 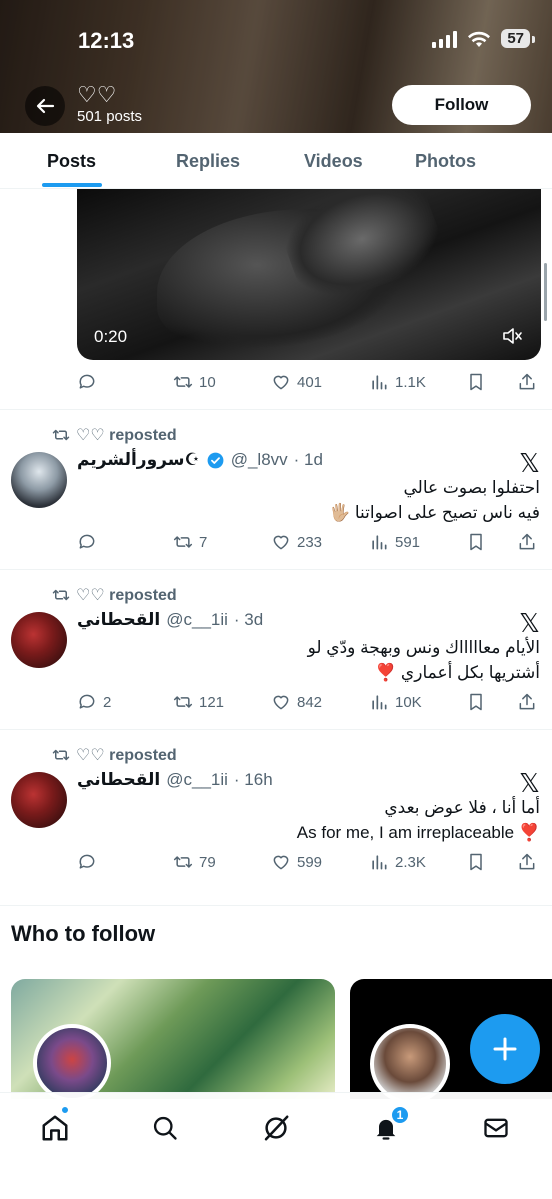 What do you see at coordinates (110, 116) in the screenshot?
I see `profile-posts-count: 501 posts` at bounding box center [110, 116].